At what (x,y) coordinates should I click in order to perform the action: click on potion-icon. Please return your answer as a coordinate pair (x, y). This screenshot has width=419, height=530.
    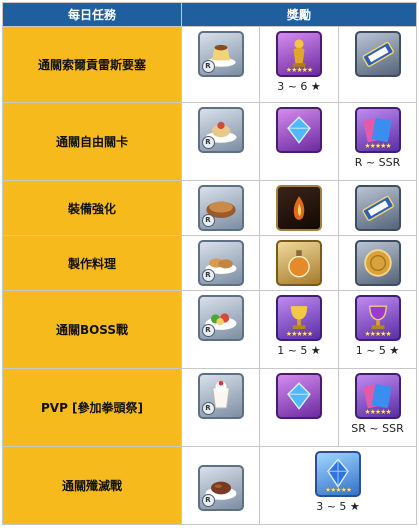
    Looking at the image, I should click on (299, 263).